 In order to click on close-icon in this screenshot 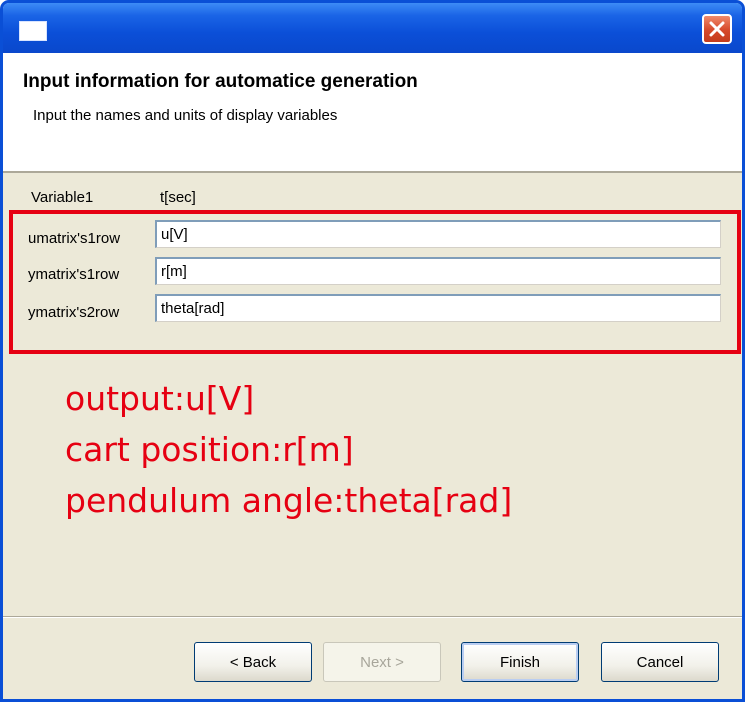, I will do `click(717, 29)`.